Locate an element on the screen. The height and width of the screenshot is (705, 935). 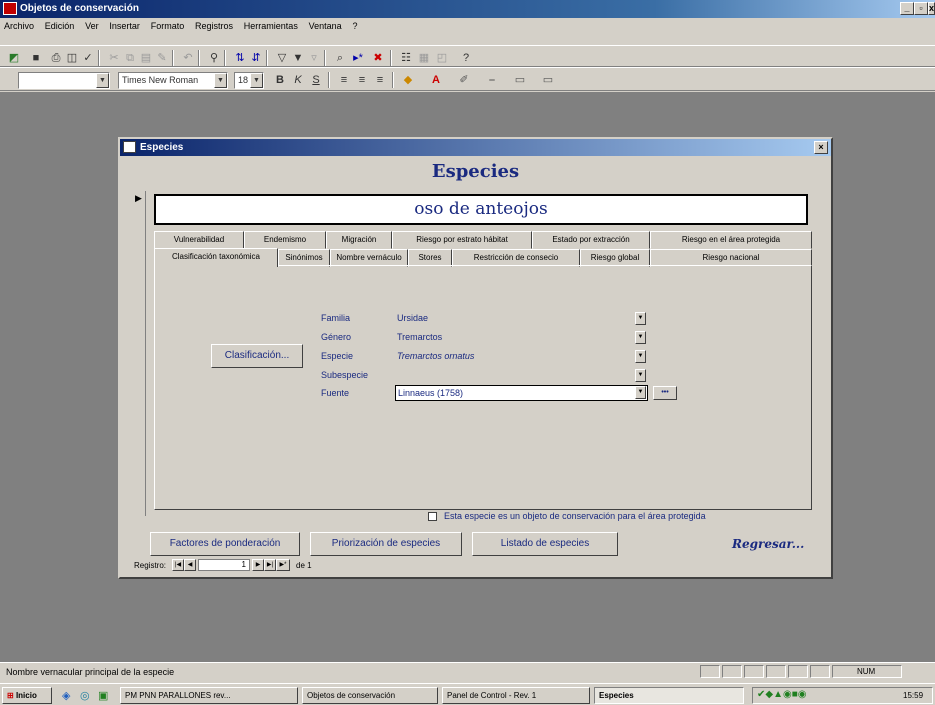
close-button: x is located at coordinates (931, 8).